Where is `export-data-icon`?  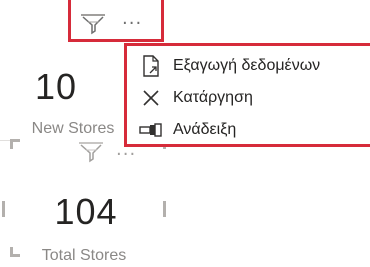 export-data-icon is located at coordinates (151, 66).